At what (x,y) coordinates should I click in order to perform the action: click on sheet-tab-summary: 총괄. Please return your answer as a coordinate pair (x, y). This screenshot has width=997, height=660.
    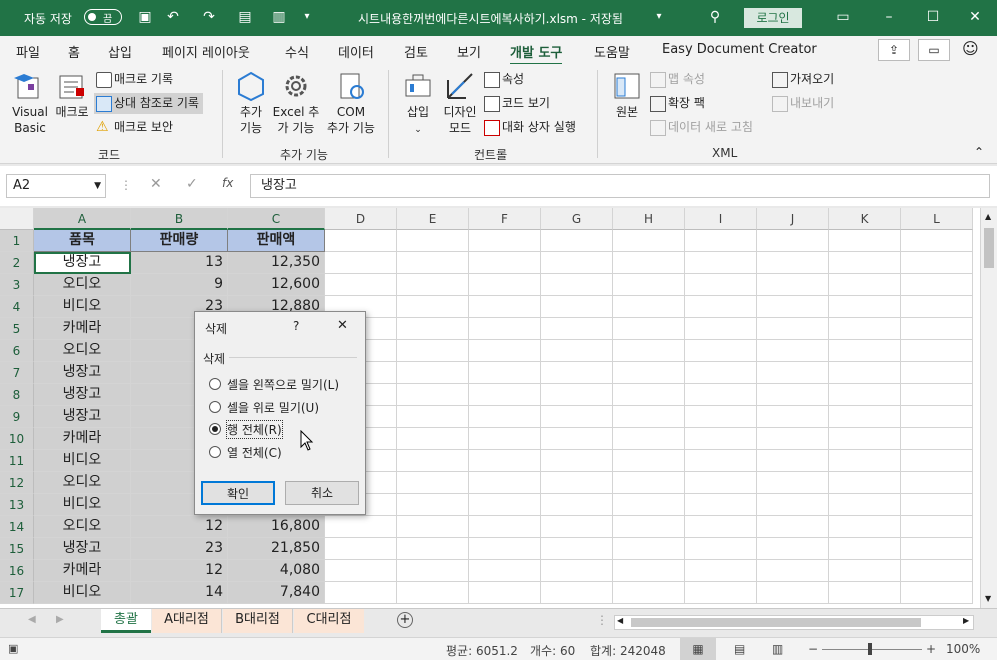
    Looking at the image, I should click on (126, 621).